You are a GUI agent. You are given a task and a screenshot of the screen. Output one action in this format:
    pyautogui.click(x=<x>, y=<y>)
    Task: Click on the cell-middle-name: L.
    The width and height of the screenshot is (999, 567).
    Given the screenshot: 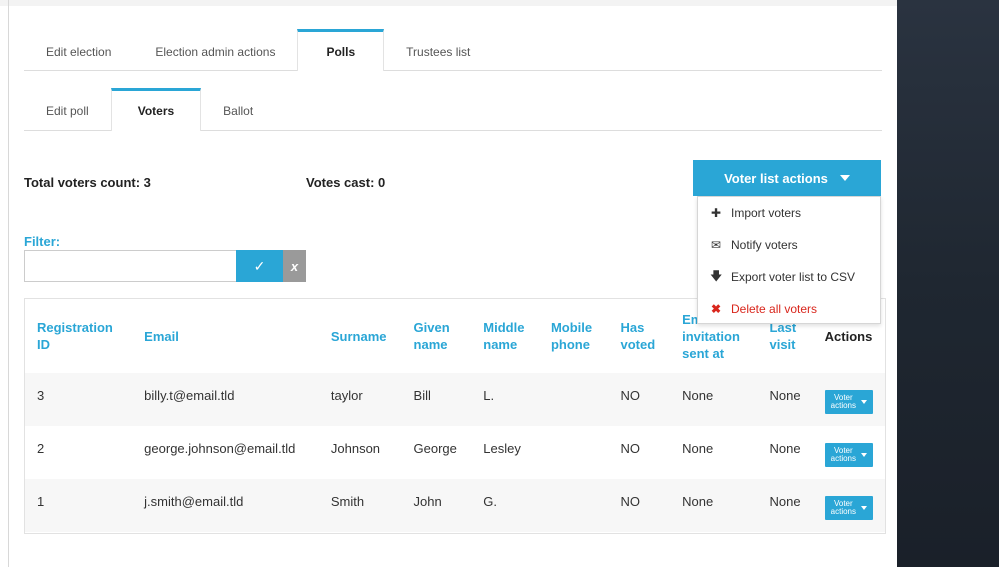 What is the action you would take?
    pyautogui.click(x=505, y=399)
    